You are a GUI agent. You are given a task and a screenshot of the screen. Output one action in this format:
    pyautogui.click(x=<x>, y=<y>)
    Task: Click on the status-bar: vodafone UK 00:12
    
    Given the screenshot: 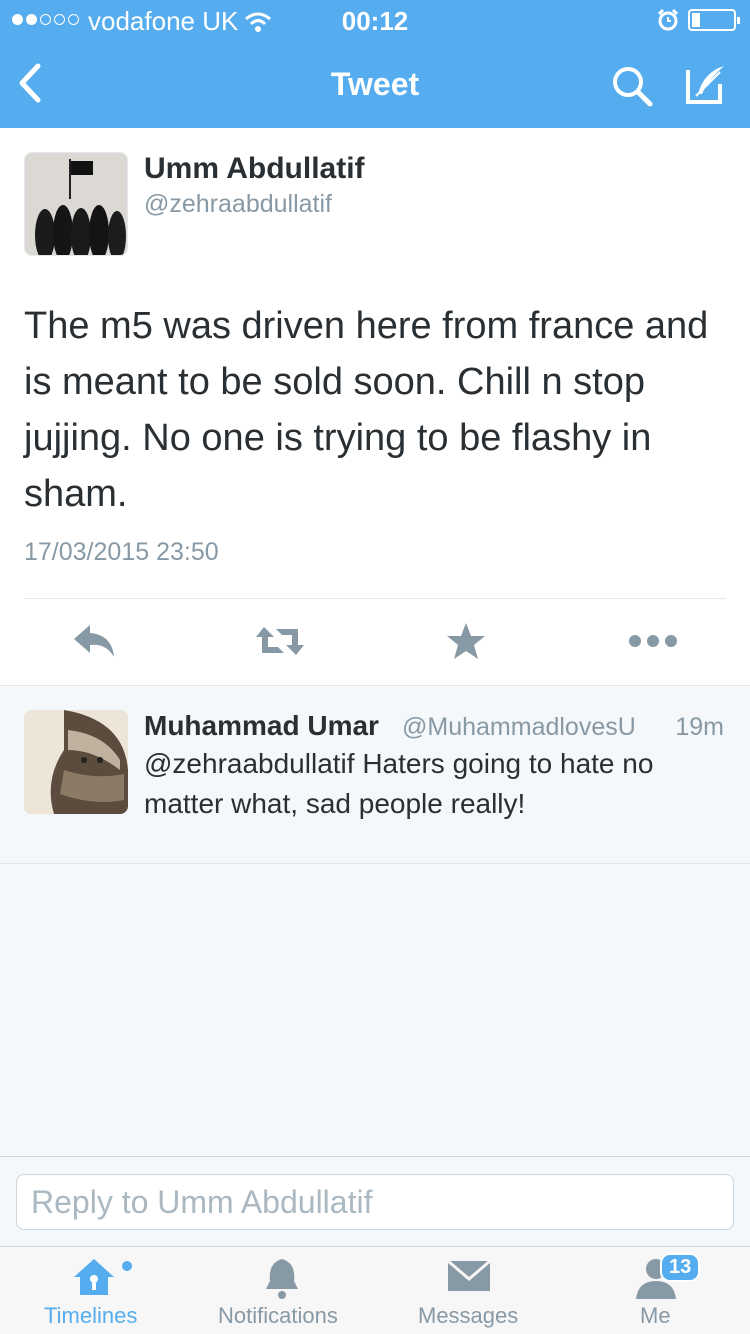 What is the action you would take?
    pyautogui.click(x=375, y=20)
    